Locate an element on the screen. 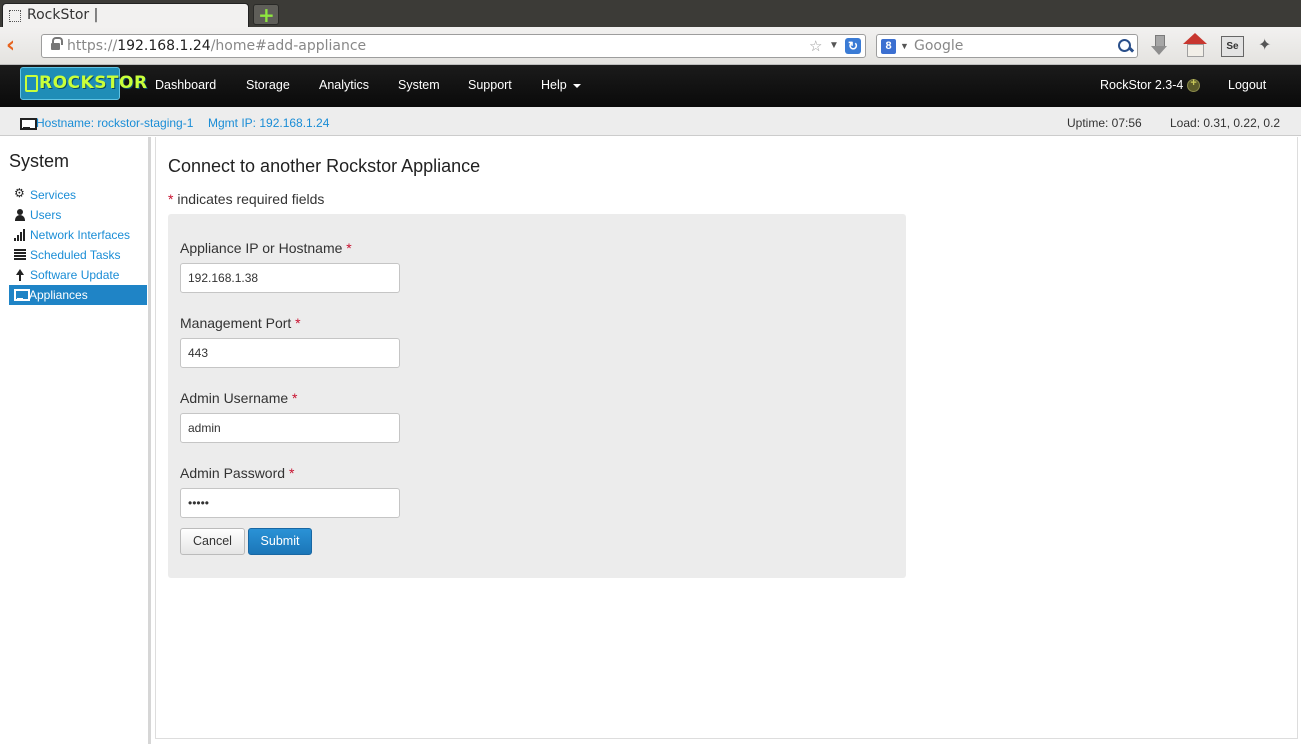 The image size is (1301, 744). sidebar-item-label: Network Interfaces is located at coordinates (80, 235).